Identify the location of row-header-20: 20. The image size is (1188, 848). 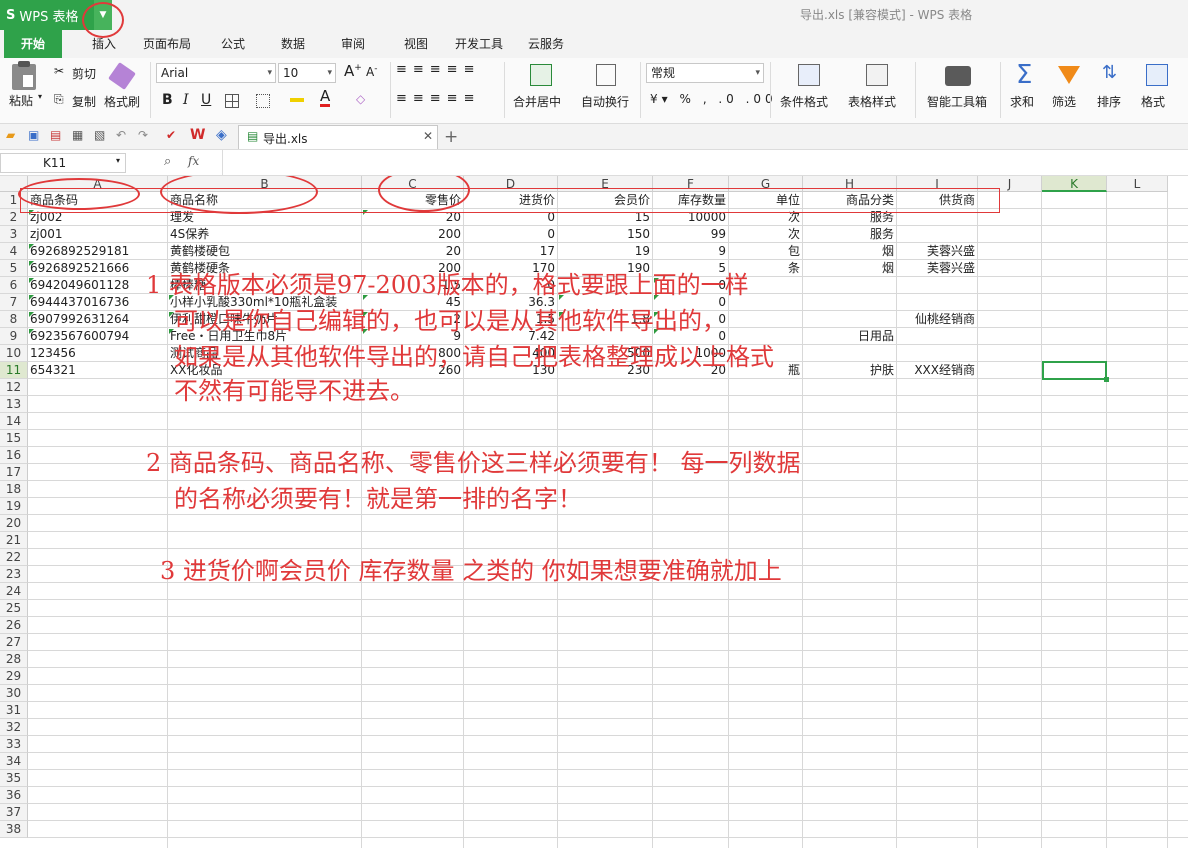
(14, 523).